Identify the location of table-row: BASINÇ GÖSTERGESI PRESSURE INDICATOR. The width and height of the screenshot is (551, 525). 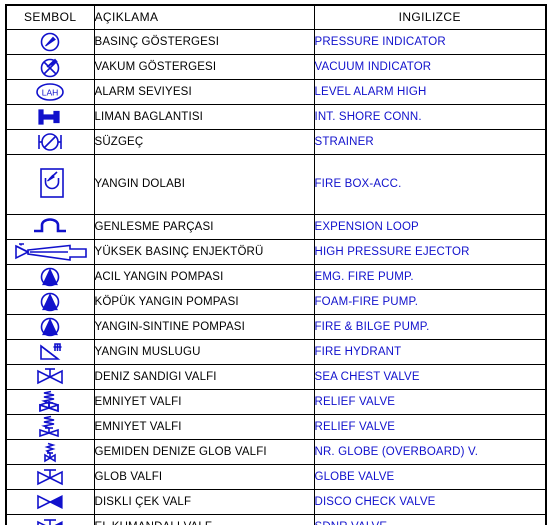
(276, 41).